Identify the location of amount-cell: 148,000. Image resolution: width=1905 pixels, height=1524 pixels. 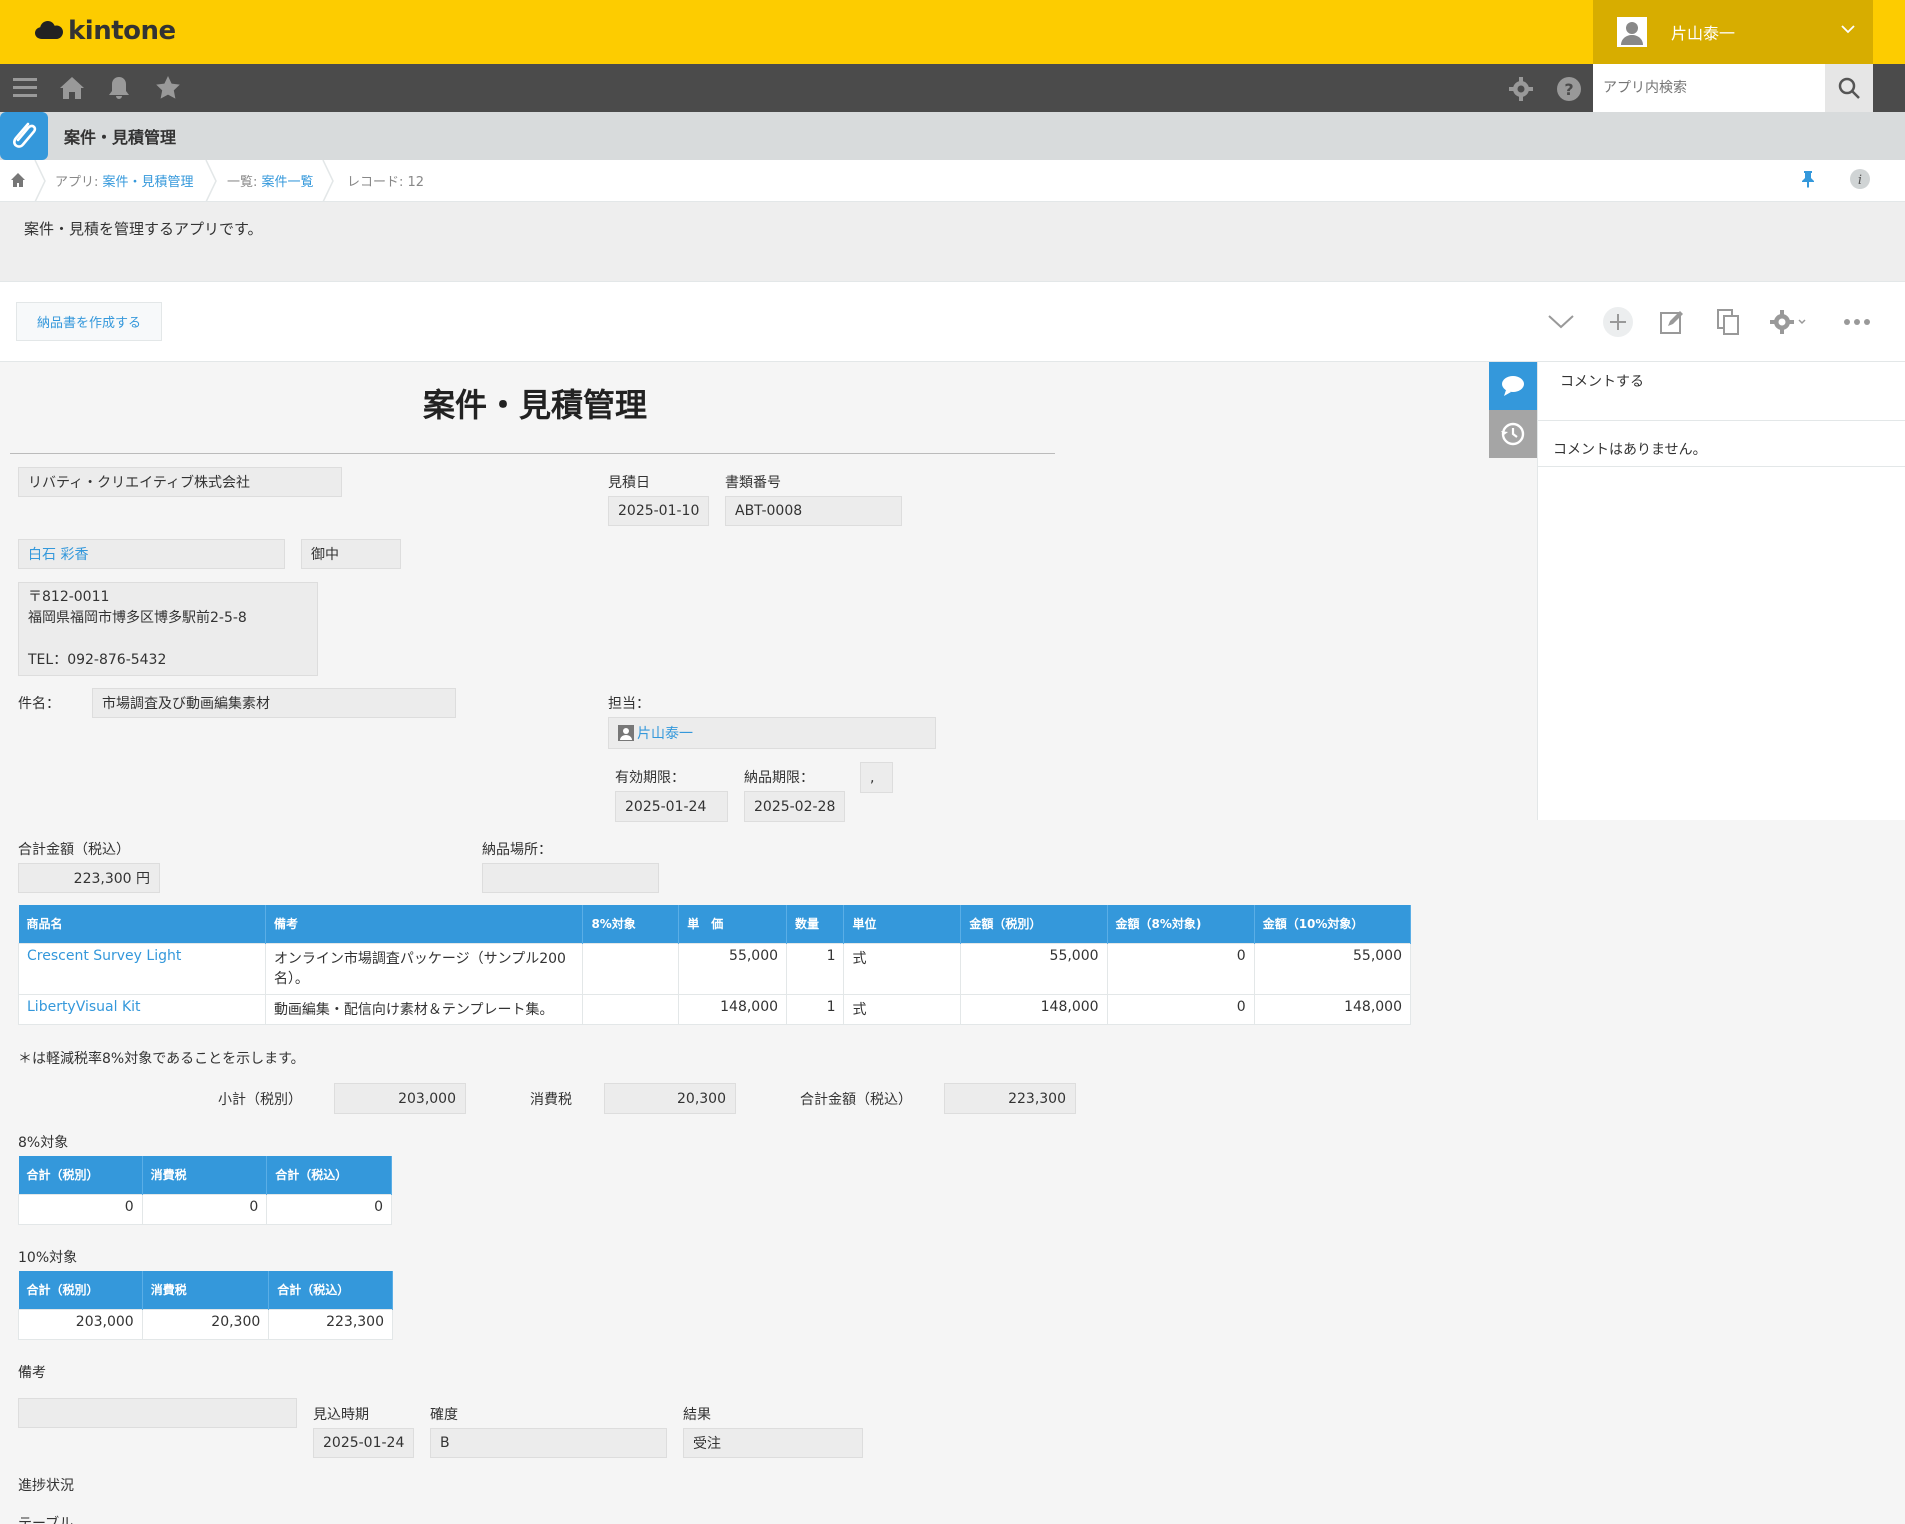
(1034, 1009).